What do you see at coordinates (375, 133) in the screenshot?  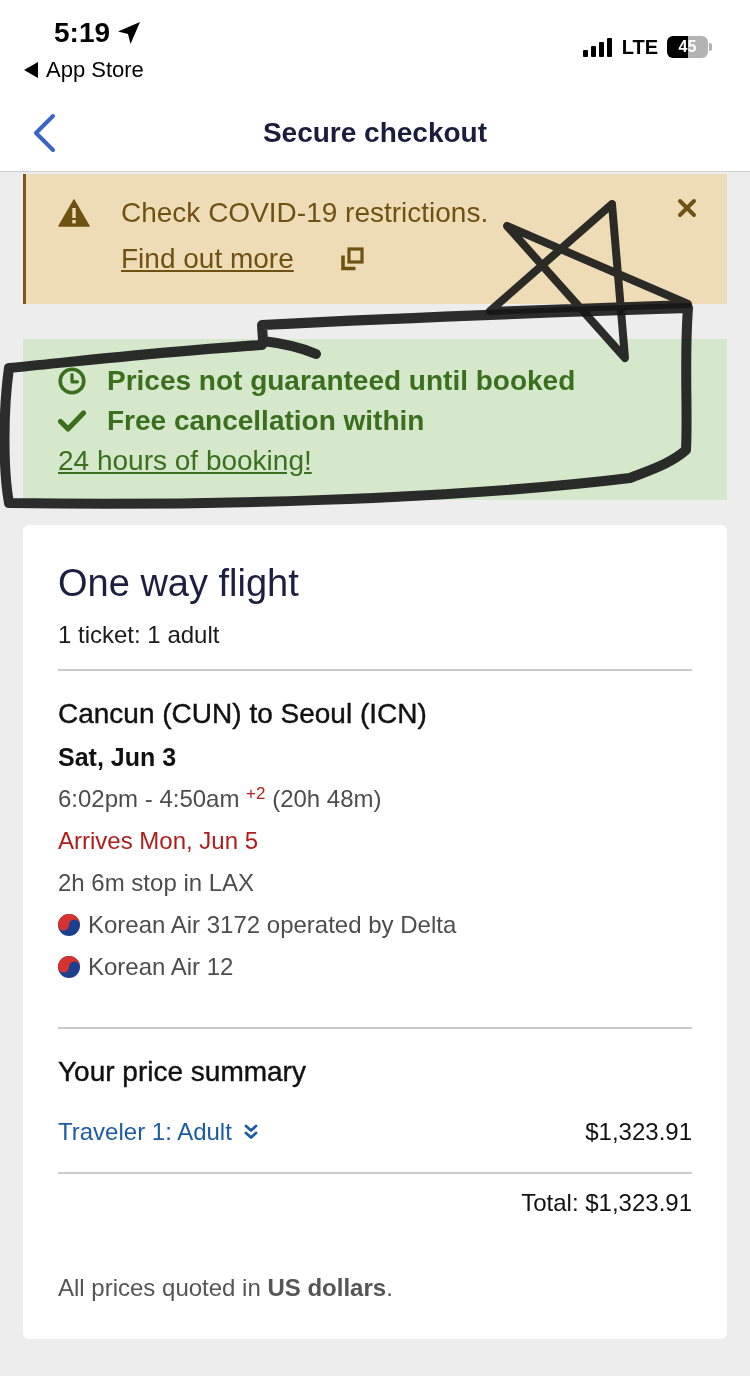 I see `page-title: Secure checkout` at bounding box center [375, 133].